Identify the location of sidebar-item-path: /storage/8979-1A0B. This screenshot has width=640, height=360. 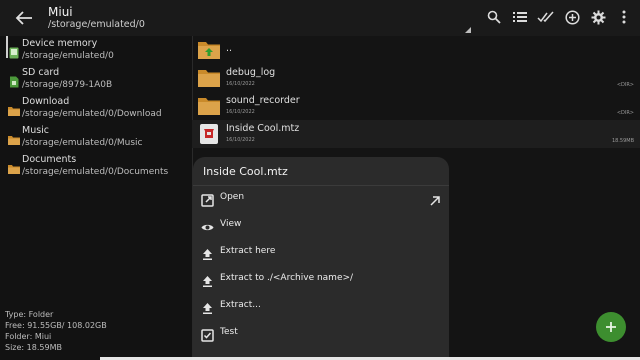
(67, 85).